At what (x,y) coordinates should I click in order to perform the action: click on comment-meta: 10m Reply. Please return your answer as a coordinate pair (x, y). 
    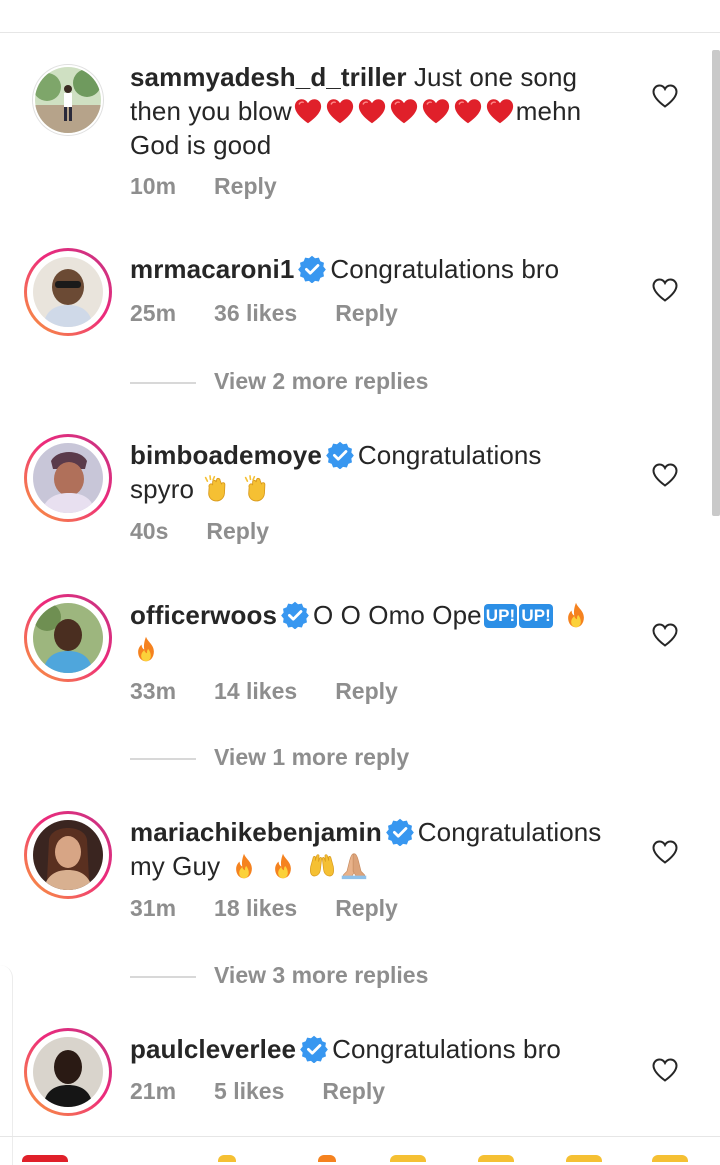
    Looking at the image, I should click on (222, 186).